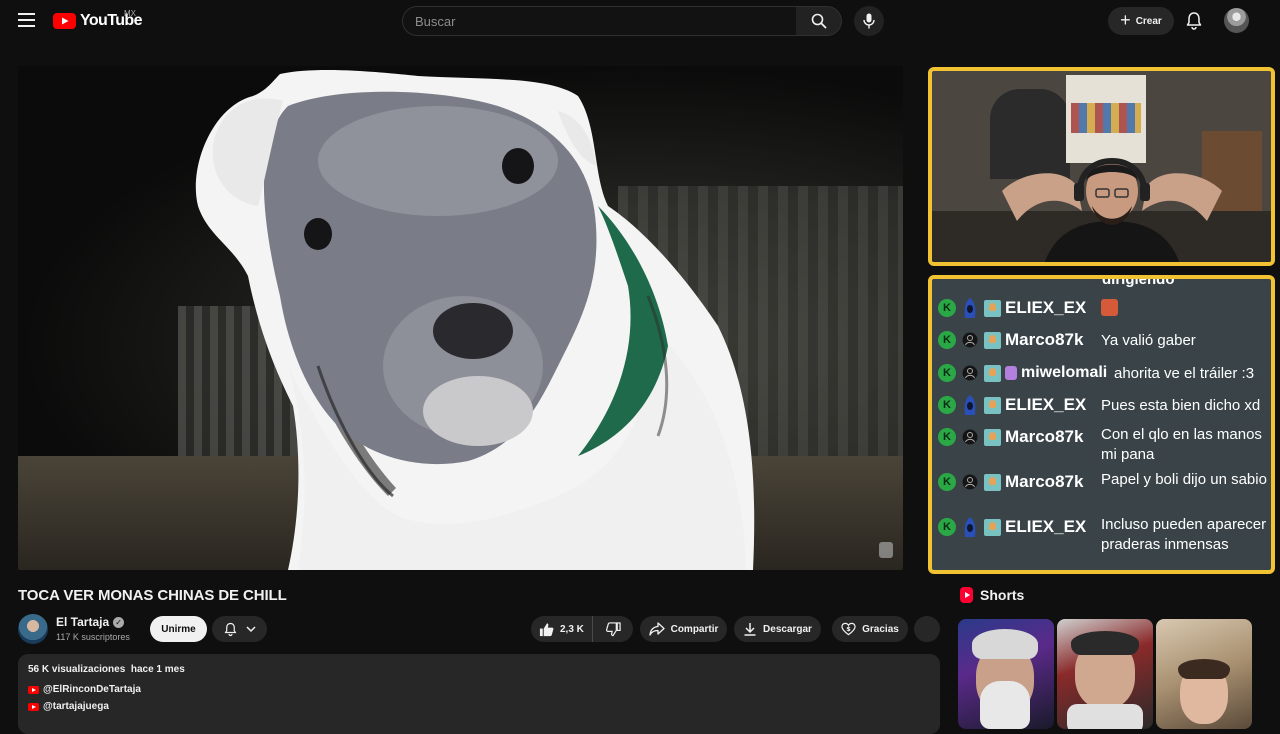 This screenshot has width=1280, height=734. I want to click on notifications-bell-icon, so click(1194, 21).